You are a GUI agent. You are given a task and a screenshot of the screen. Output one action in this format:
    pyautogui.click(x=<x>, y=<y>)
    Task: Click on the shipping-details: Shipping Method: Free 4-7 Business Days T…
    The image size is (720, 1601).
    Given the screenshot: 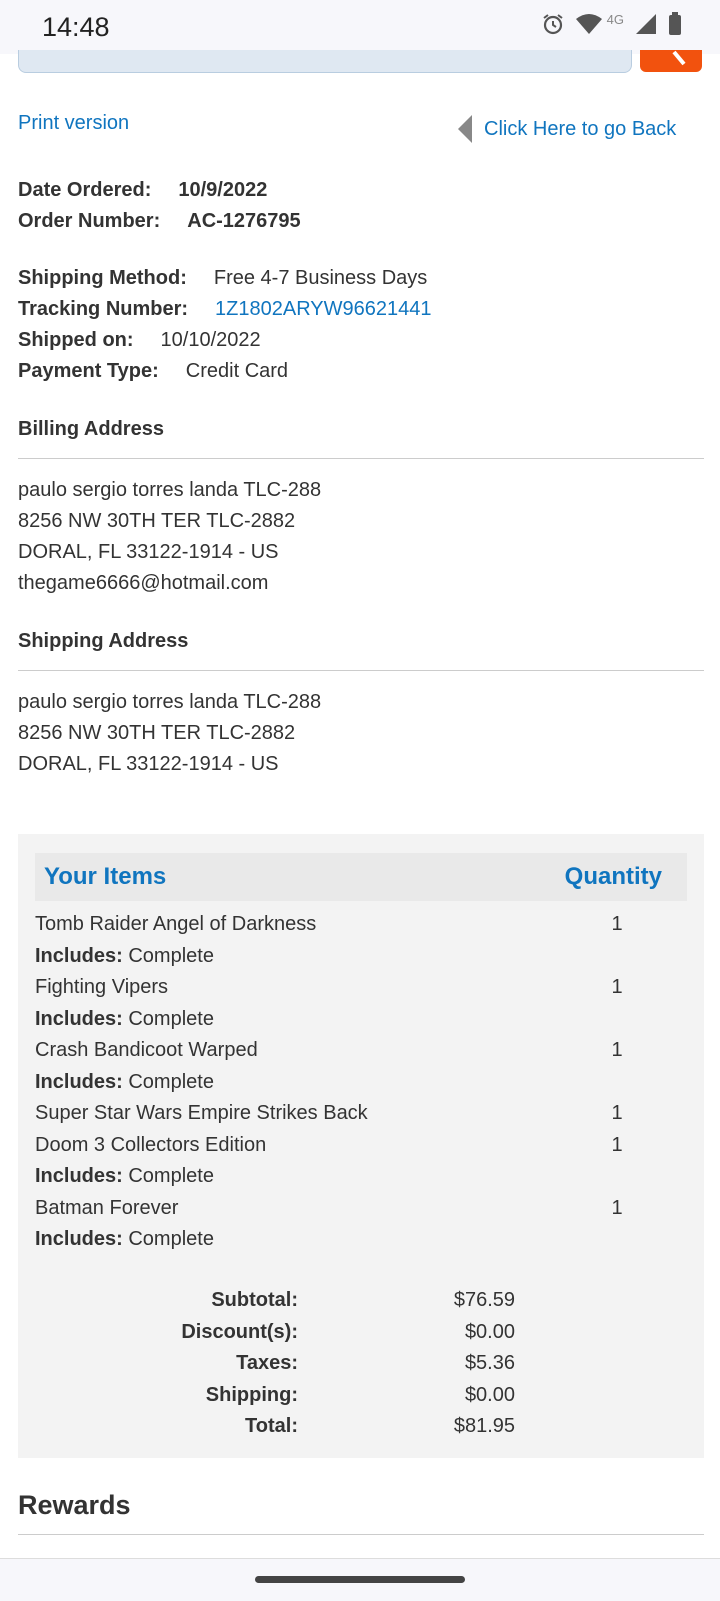 What is the action you would take?
    pyautogui.click(x=225, y=325)
    